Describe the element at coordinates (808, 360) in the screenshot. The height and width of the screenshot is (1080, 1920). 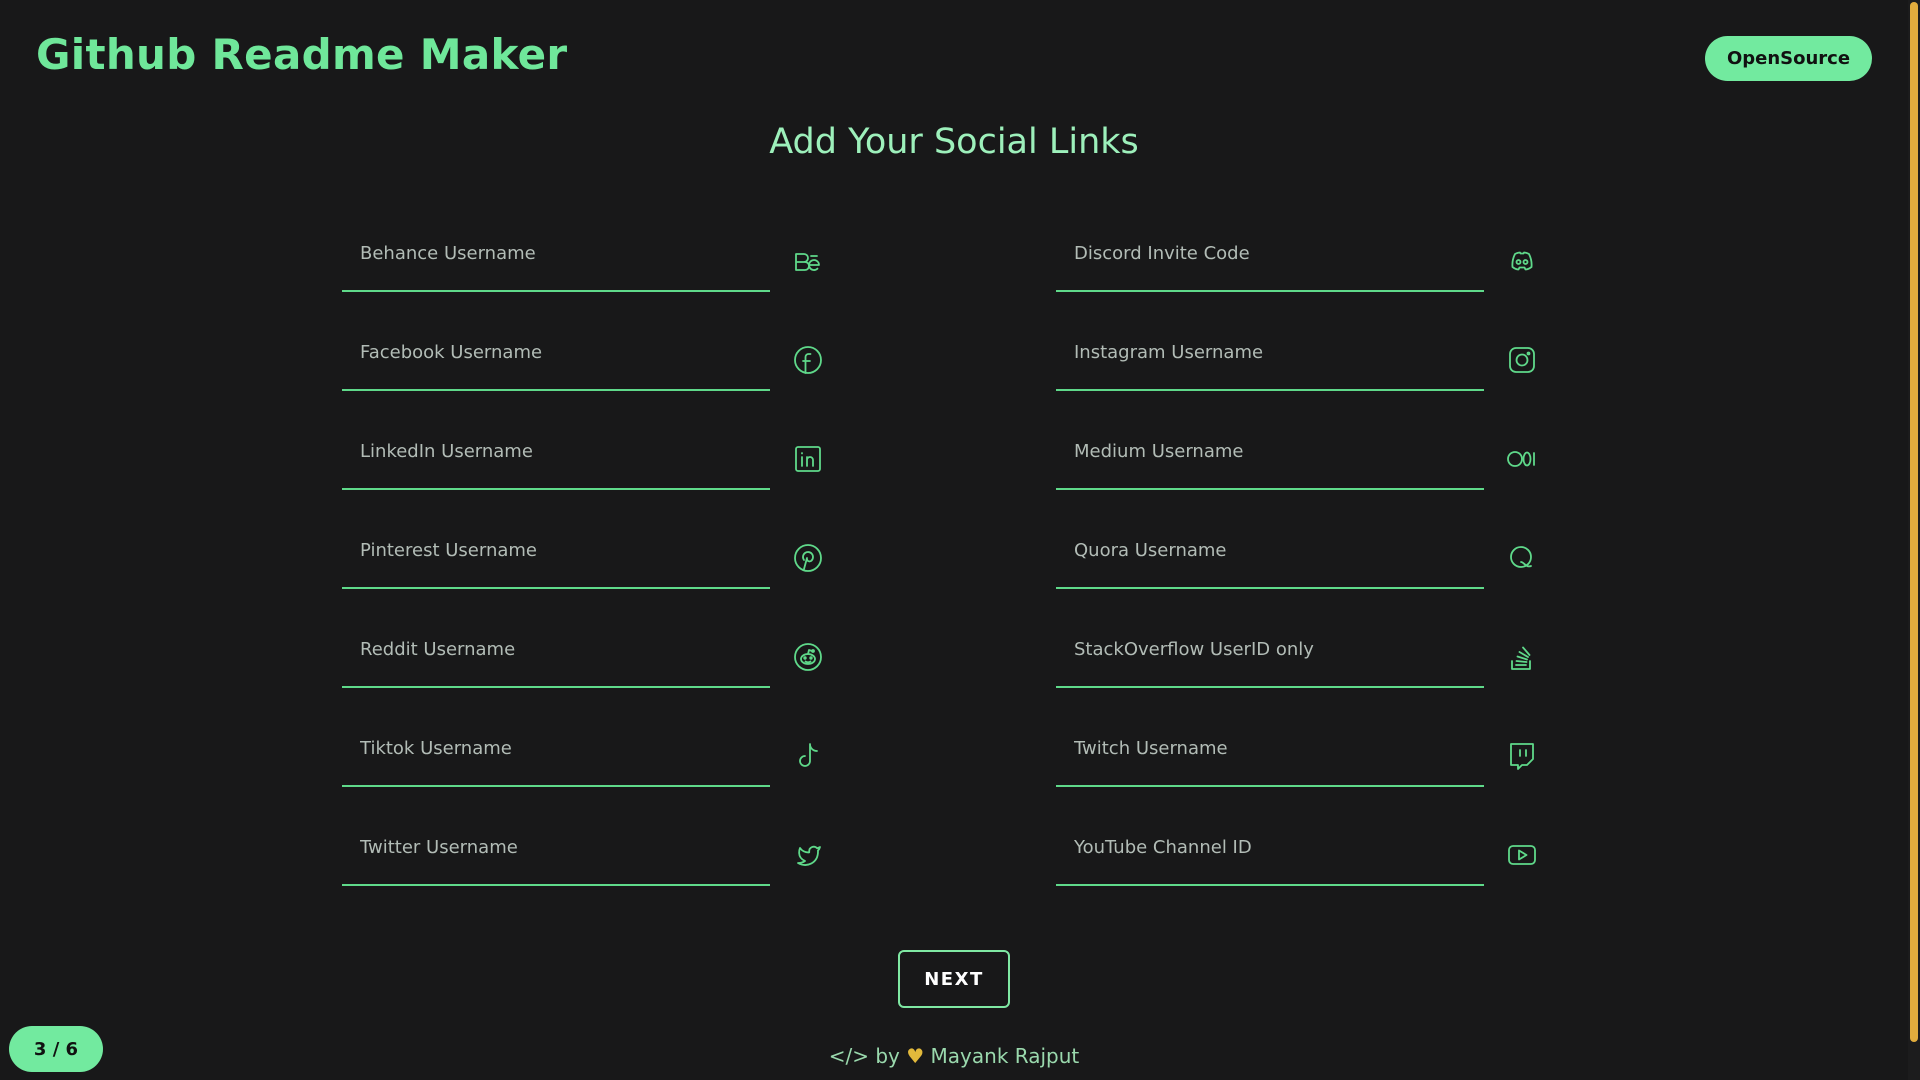
I see `facebook-icon` at that location.